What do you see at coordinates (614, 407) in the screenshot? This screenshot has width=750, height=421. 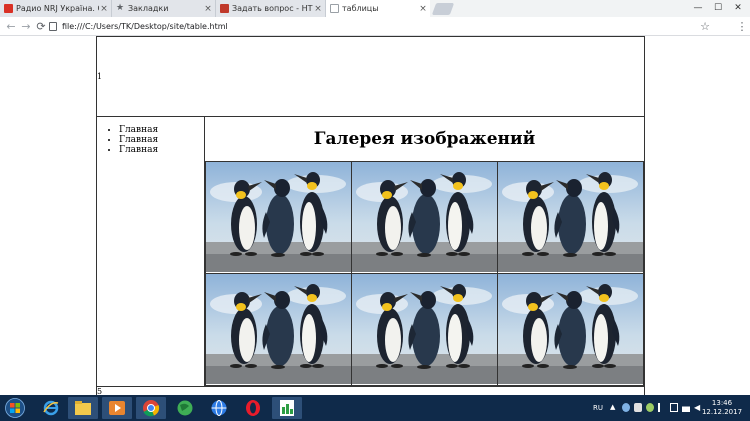 I see `tray-expand-icon: ▲` at bounding box center [614, 407].